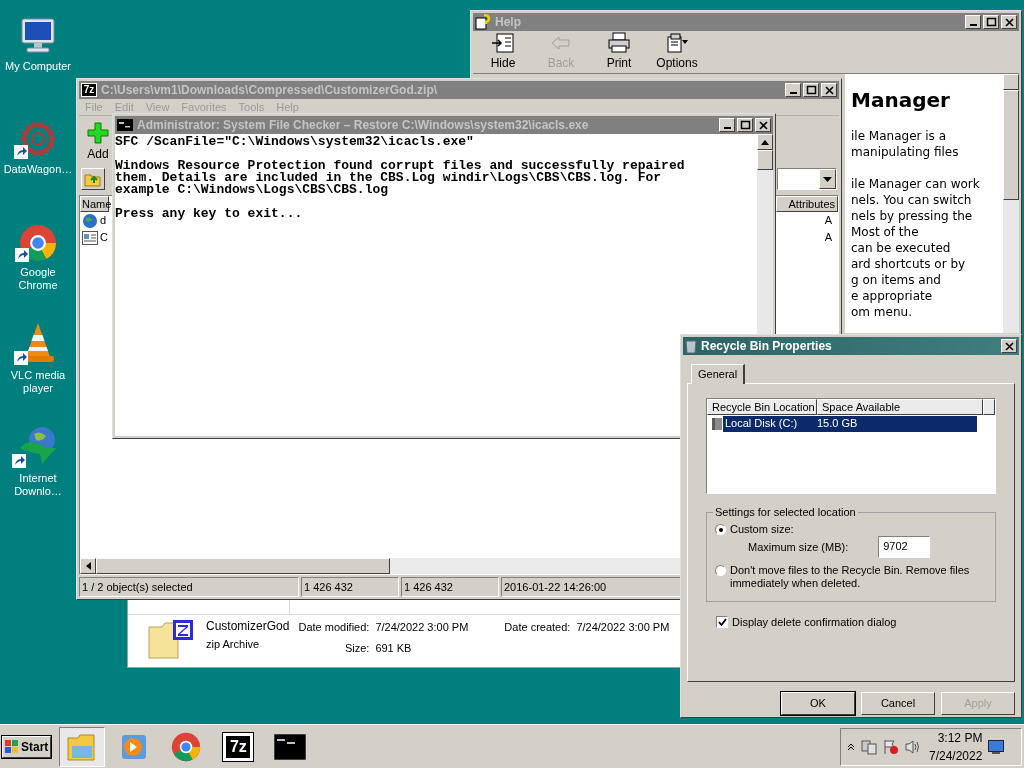  I want to click on scroll-thumb, so click(765, 160).